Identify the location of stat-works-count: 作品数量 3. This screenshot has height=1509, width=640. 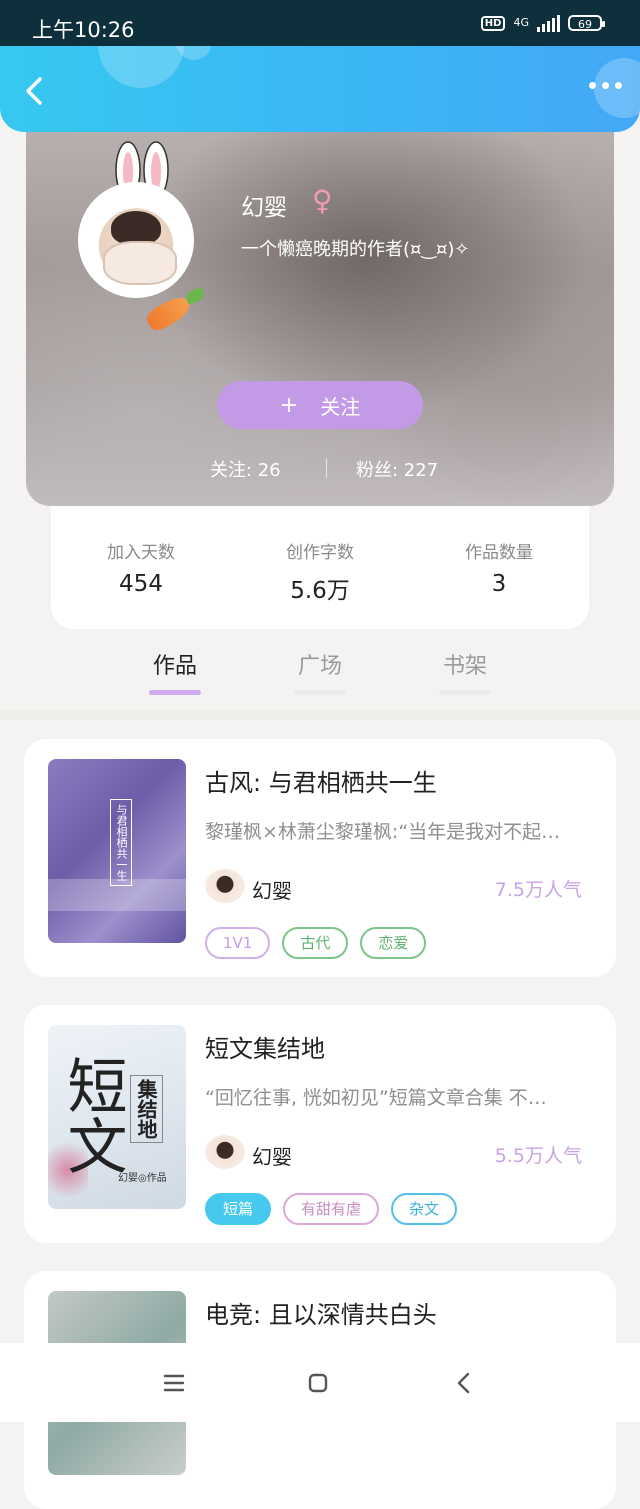
(499, 567).